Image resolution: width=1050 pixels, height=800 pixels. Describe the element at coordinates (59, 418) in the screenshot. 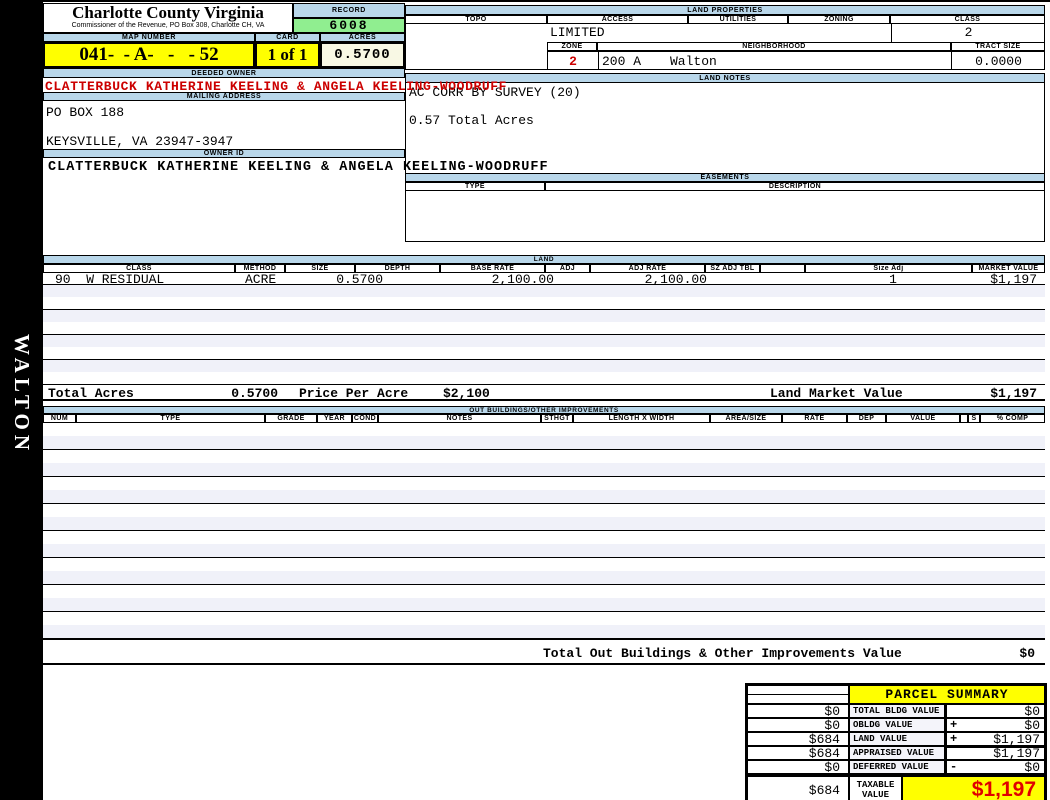

I see `out-col-num: NUM` at that location.